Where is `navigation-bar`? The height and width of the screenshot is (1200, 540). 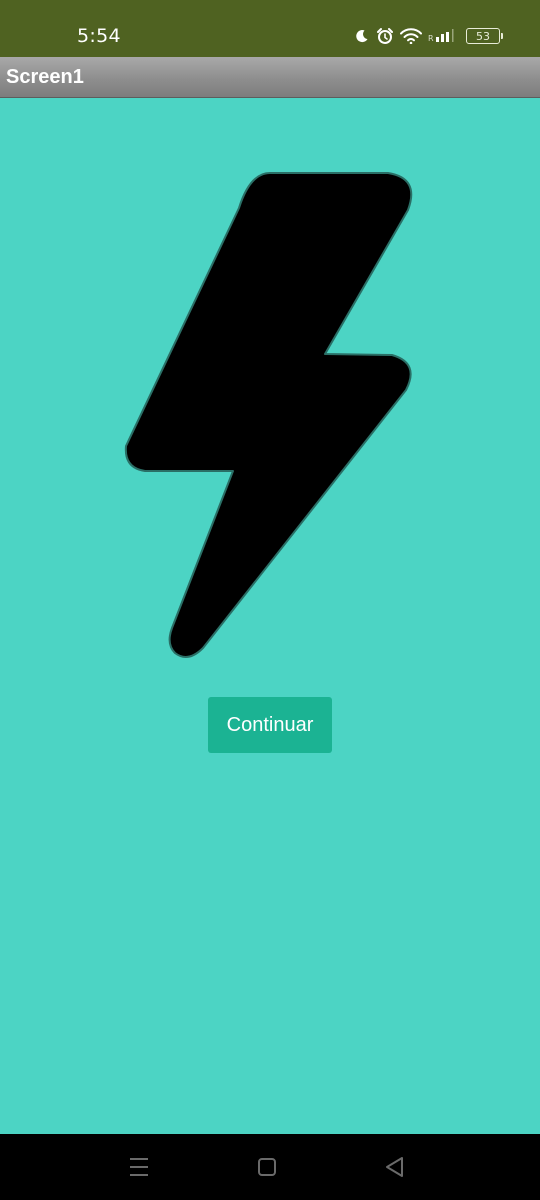
navigation-bar is located at coordinates (270, 1167).